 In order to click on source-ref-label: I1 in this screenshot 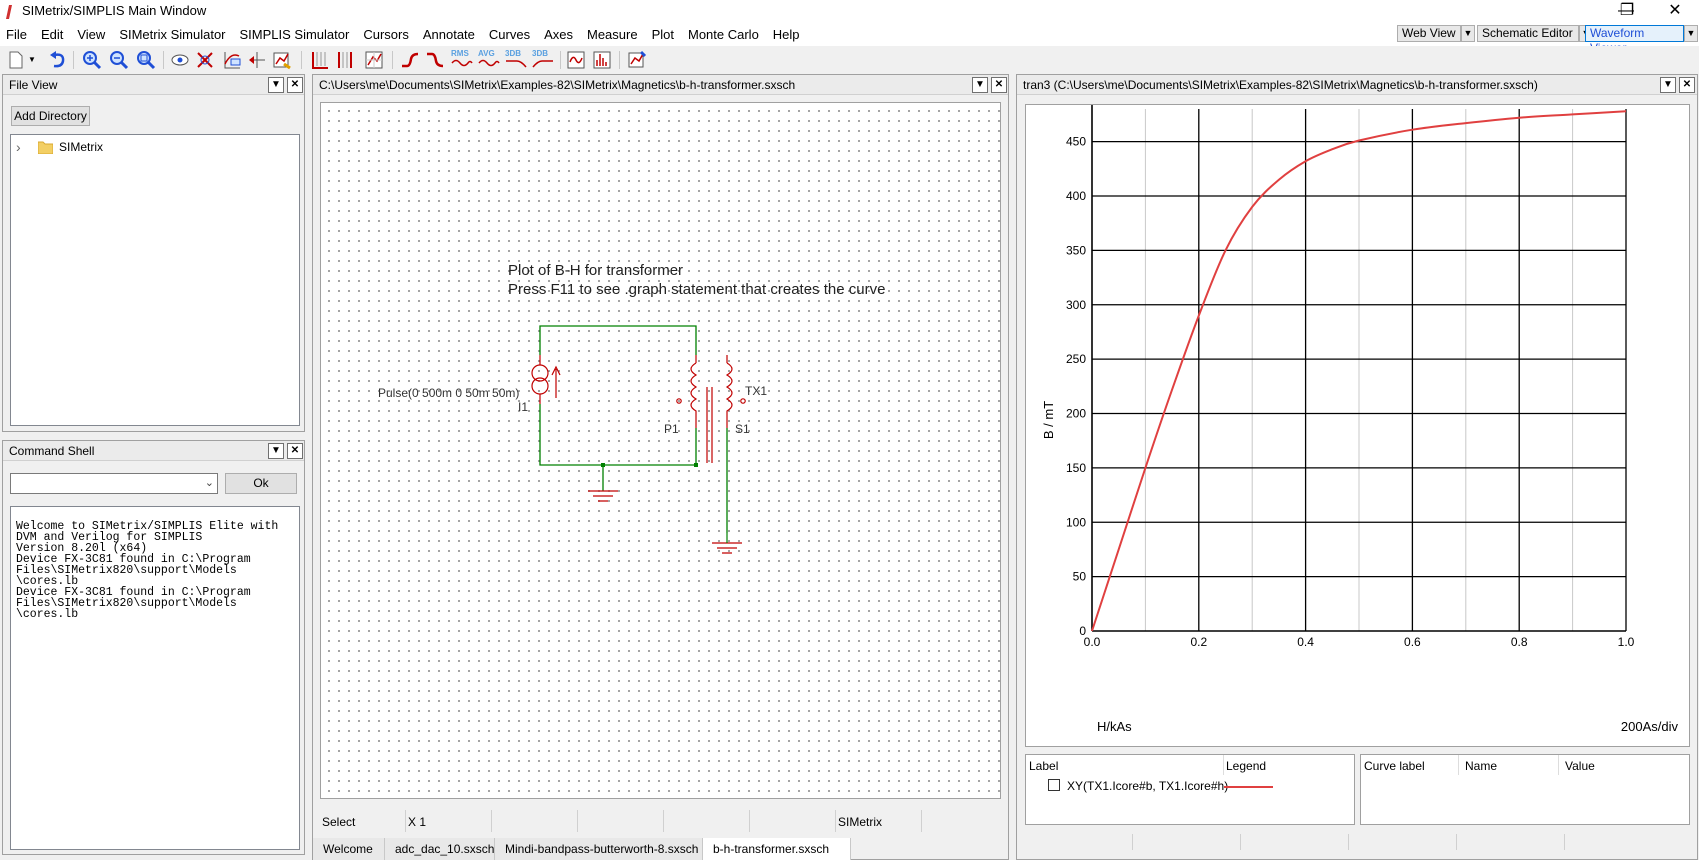, I will do `click(523, 407)`.